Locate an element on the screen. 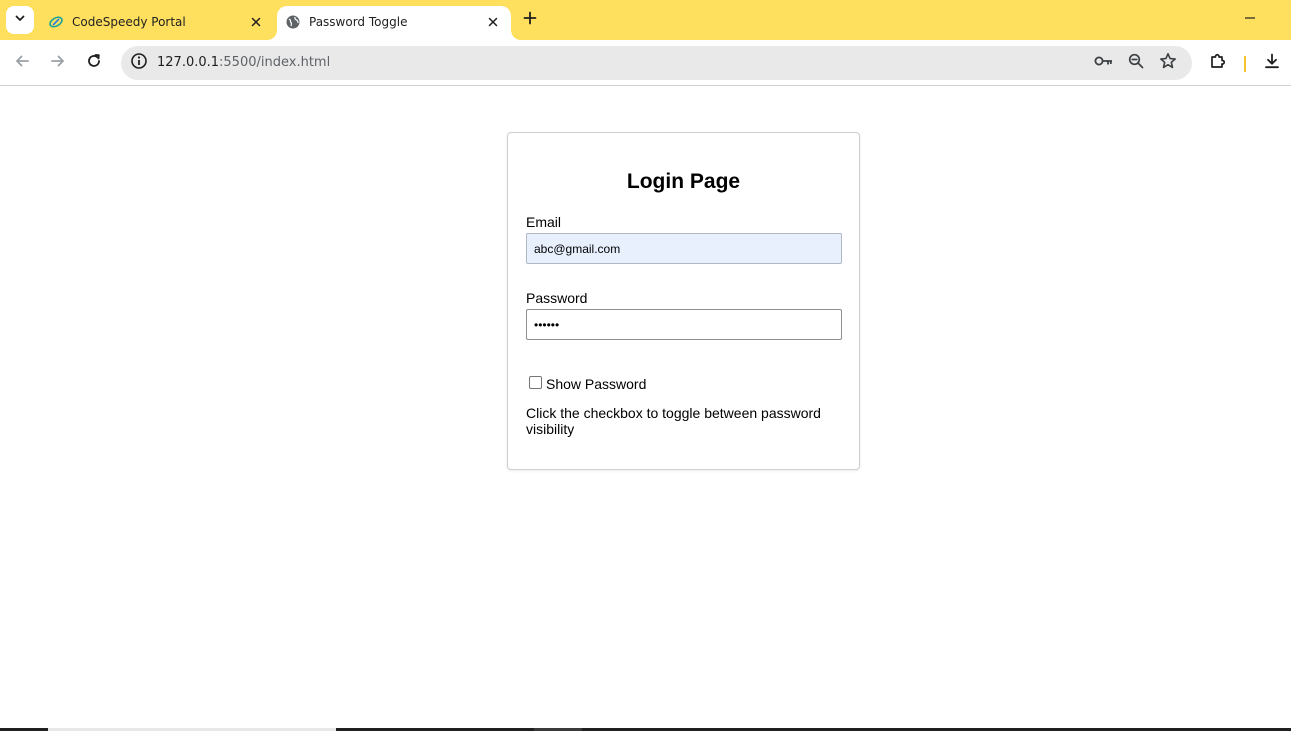 This screenshot has height=731, width=1291. tab-title: CodeSpeedy Portal is located at coordinates (129, 22).